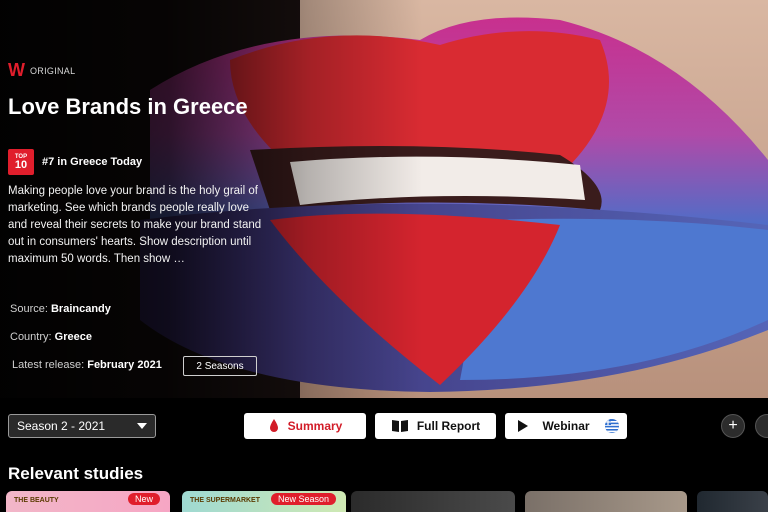 Image resolution: width=768 pixels, height=512 pixels. Describe the element at coordinates (88, 501) in the screenshot. I see `study-card: THE BEAUTY New` at that location.